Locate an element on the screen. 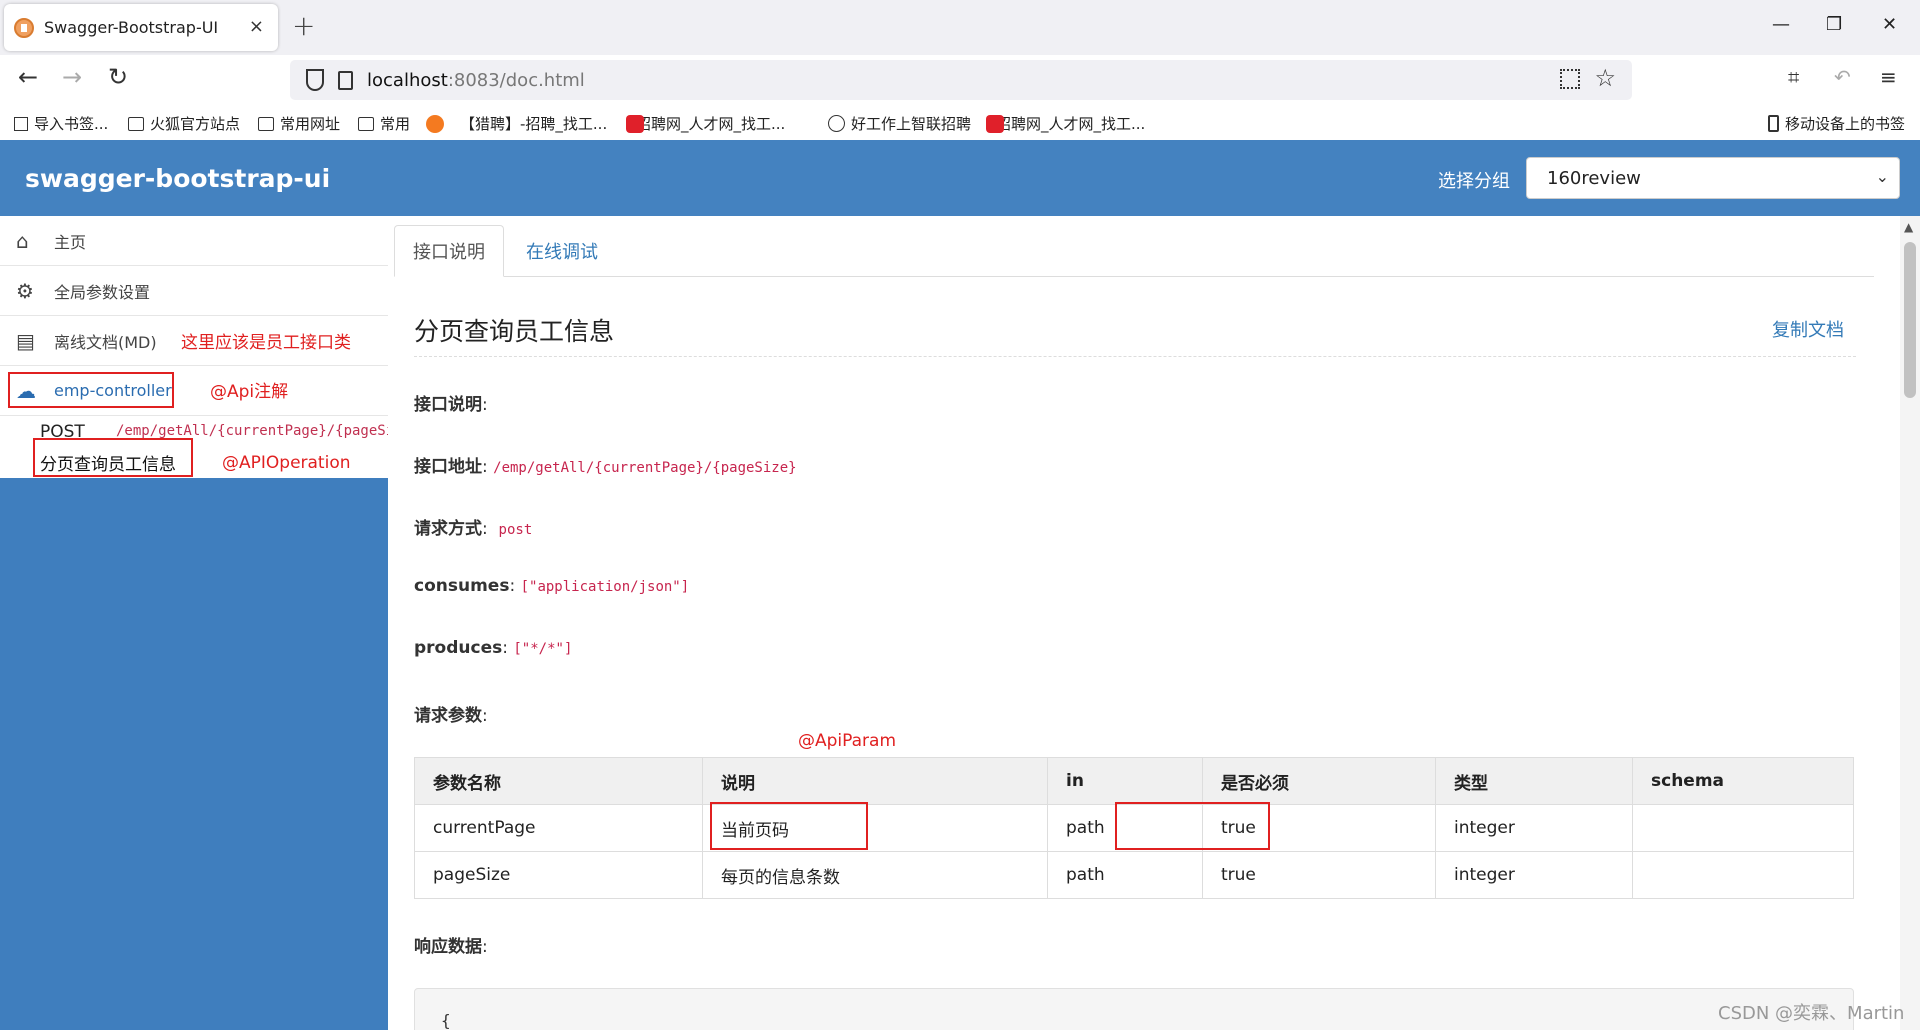 This screenshot has height=1030, width=1920. col-schema: schema is located at coordinates (1743, 781).